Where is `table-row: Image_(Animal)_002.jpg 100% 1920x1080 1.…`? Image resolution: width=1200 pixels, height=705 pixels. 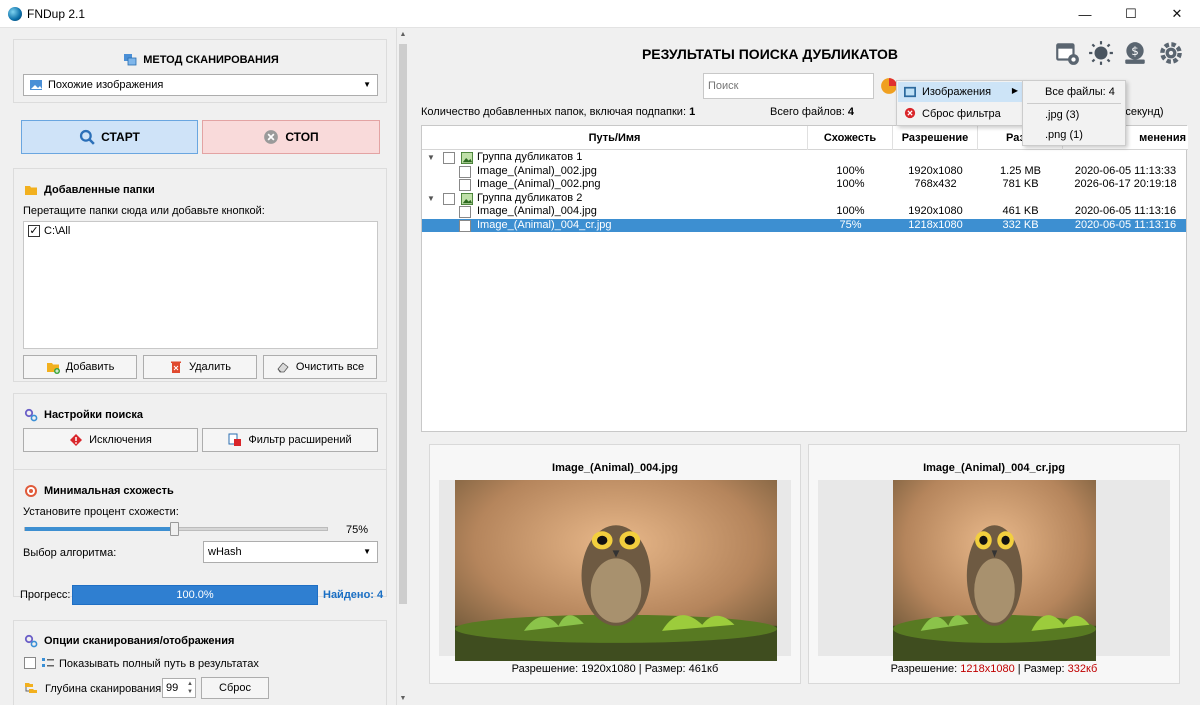 table-row: Image_(Animal)_002.jpg 100% 1920x1080 1.… is located at coordinates (804, 172).